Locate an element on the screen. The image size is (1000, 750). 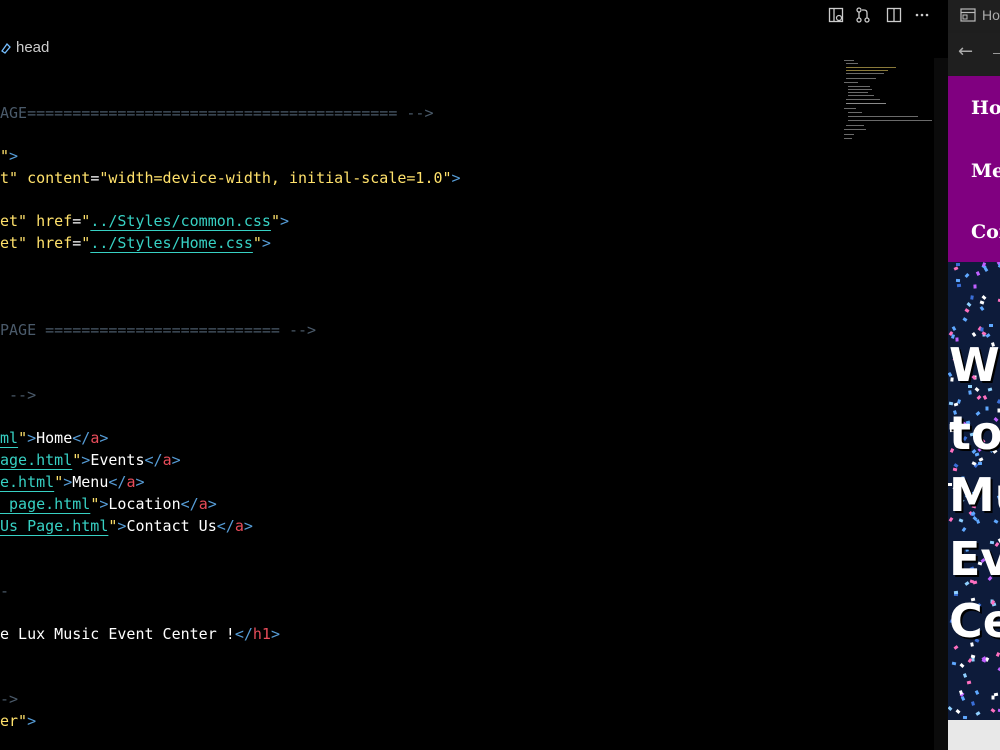
code-line: et" href="../Styles/Home.css"> is located at coordinates (135, 243).